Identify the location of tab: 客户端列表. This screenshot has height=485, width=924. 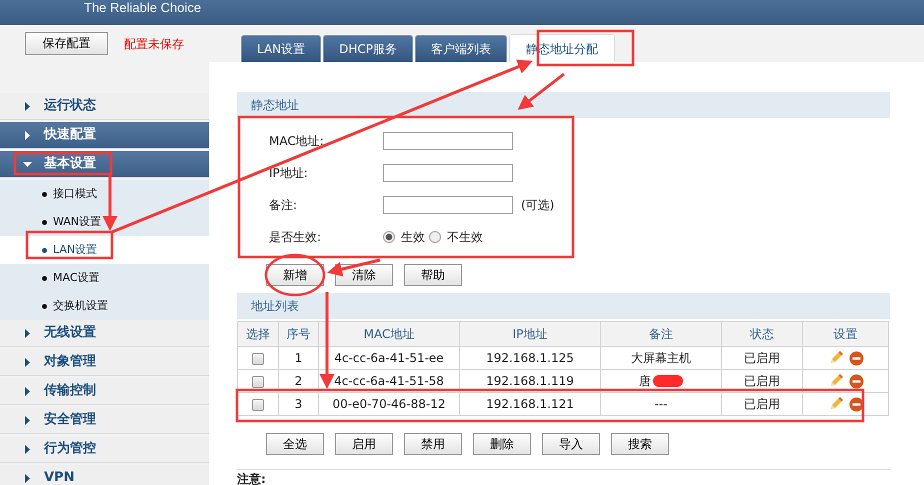
(461, 48).